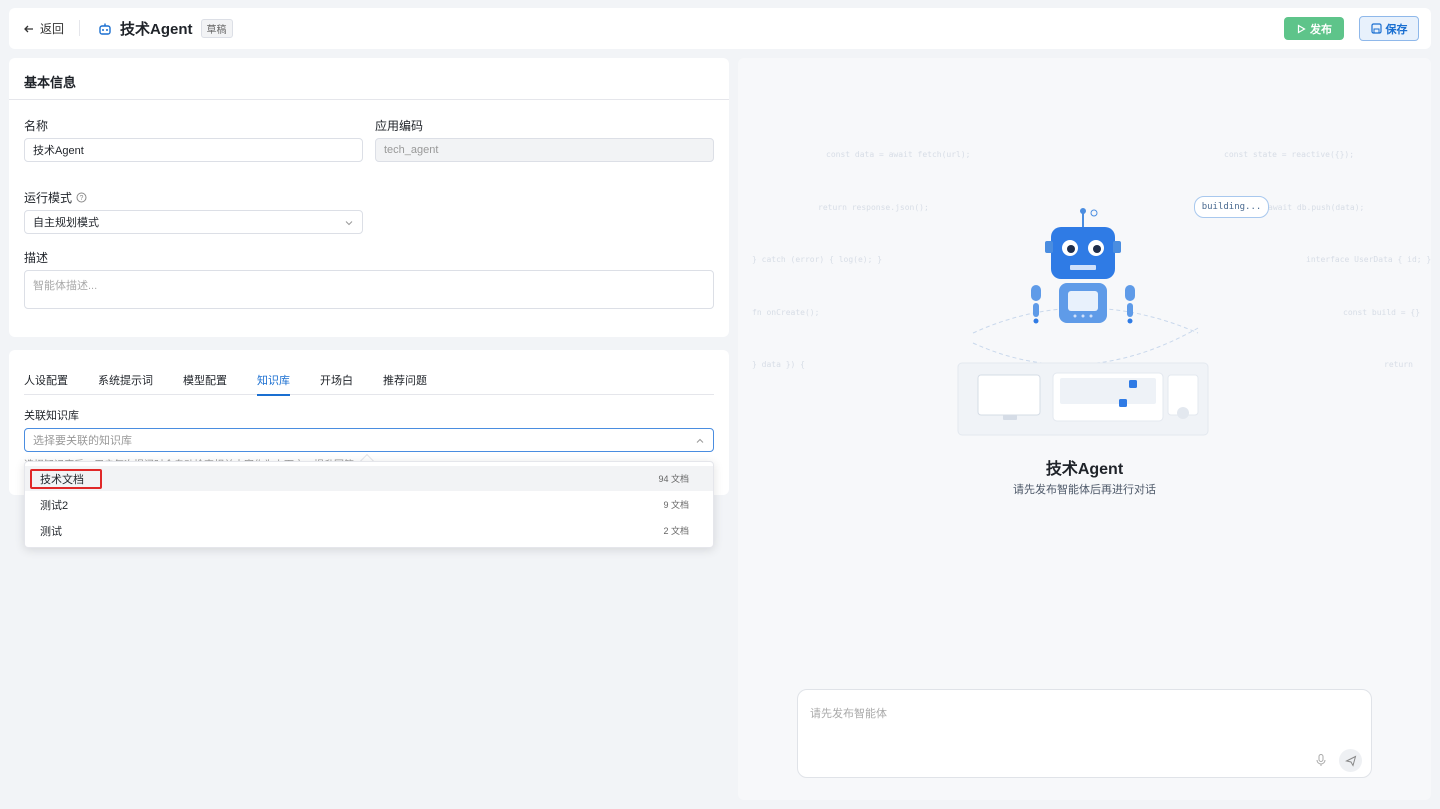  What do you see at coordinates (46, 383) in the screenshot?
I see `tab-persona: 人设配置` at bounding box center [46, 383].